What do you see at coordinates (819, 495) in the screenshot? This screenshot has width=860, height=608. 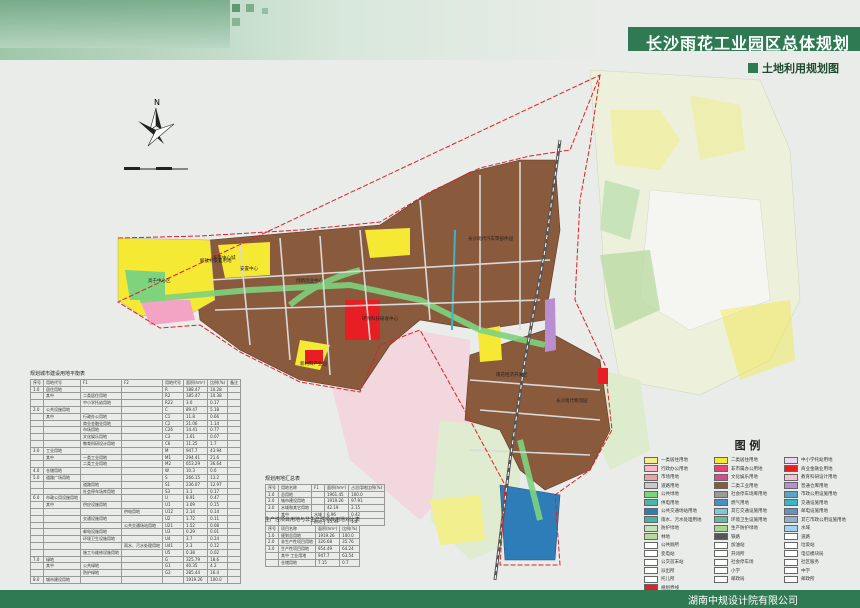 I see `legend-label: 市政公用设施用地` at bounding box center [819, 495].